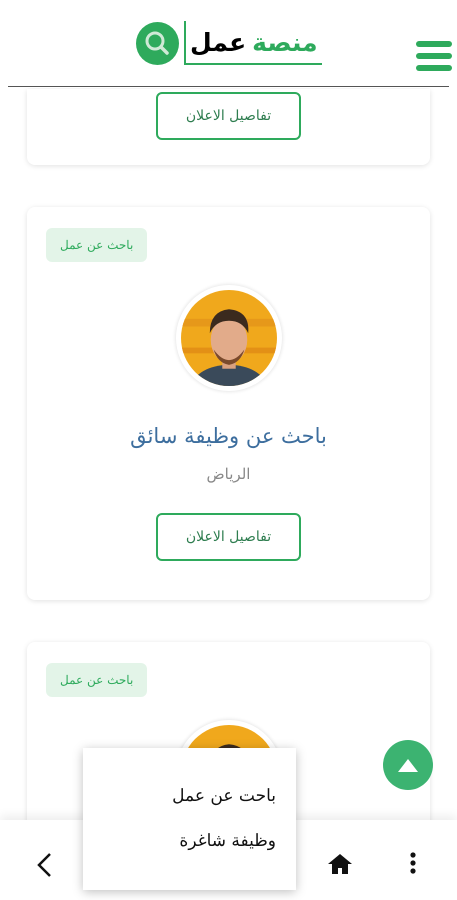  I want to click on back-icon, so click(44, 865).